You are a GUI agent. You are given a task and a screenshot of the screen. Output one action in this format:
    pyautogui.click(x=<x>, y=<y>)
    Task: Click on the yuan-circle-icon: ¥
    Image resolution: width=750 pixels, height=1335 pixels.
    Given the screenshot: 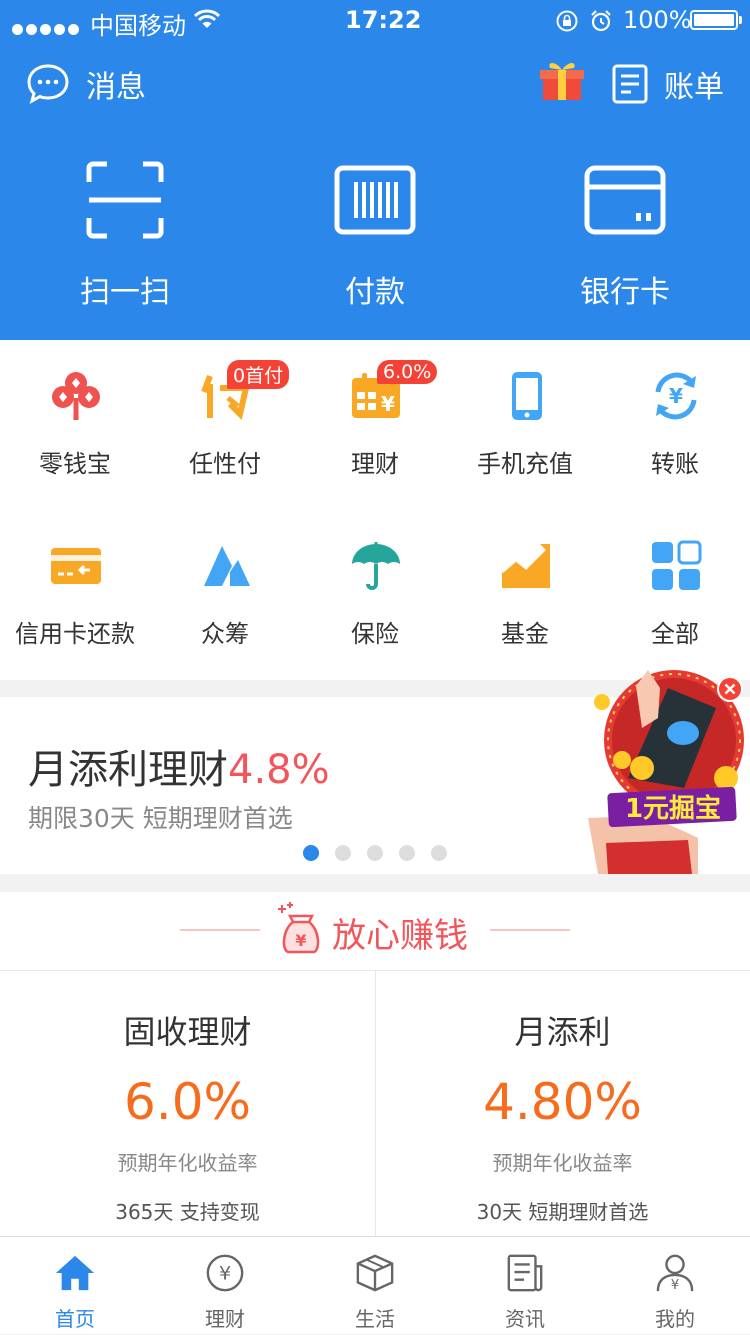 What is the action you would take?
    pyautogui.click(x=225, y=1273)
    